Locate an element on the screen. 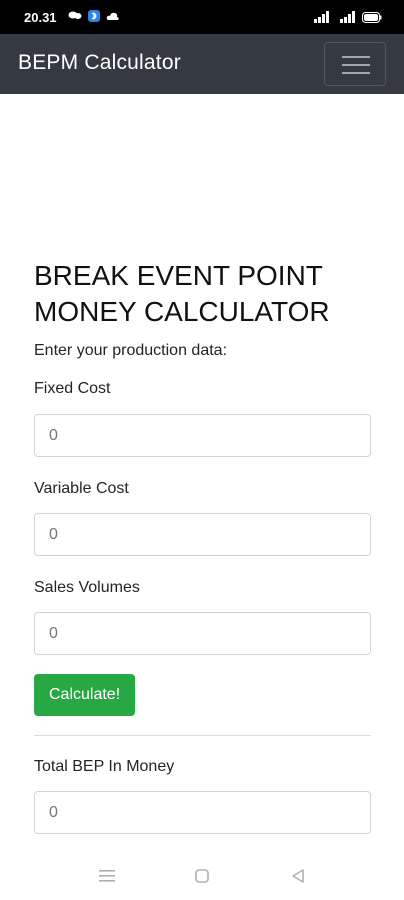 This screenshot has height=900, width=404. bluetooth-icon is located at coordinates (94, 16).